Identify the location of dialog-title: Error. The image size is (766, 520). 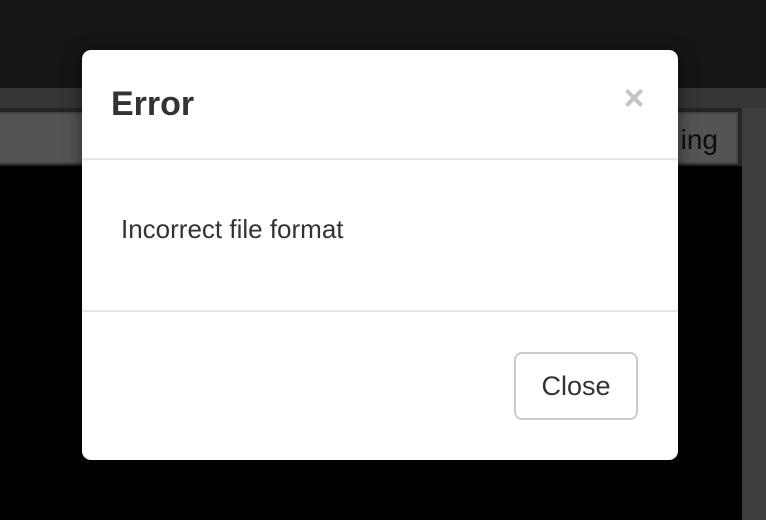
(153, 104).